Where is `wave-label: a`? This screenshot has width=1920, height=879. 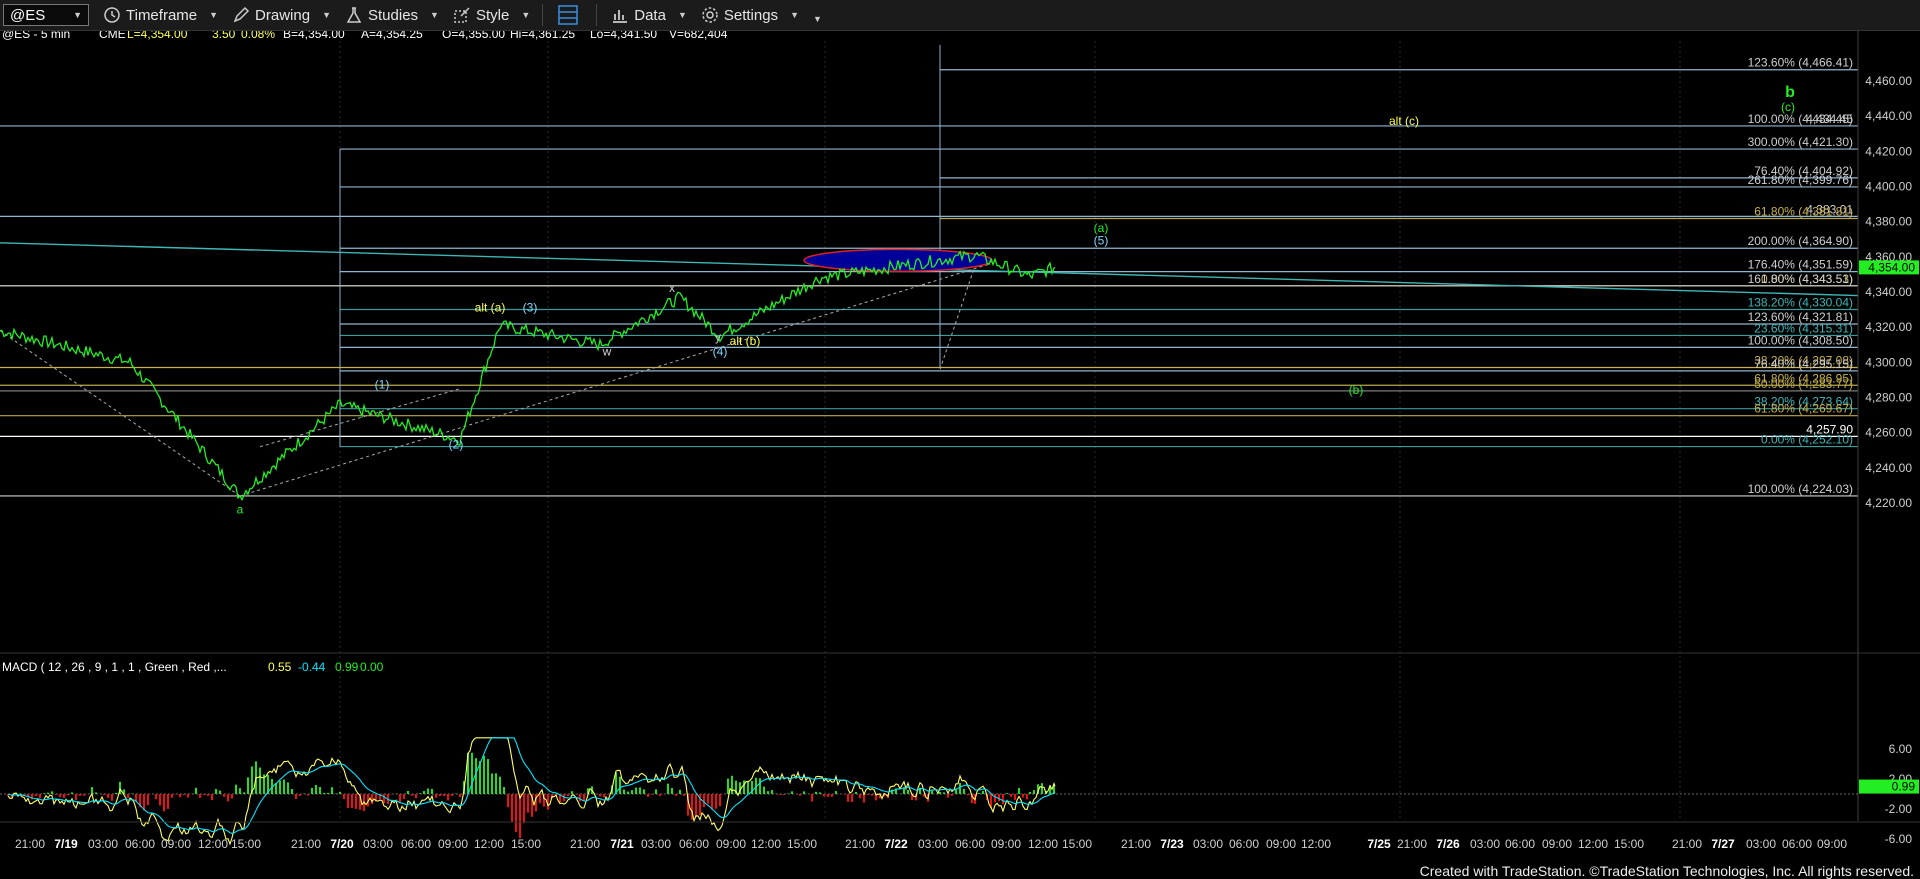 wave-label: a is located at coordinates (240, 510).